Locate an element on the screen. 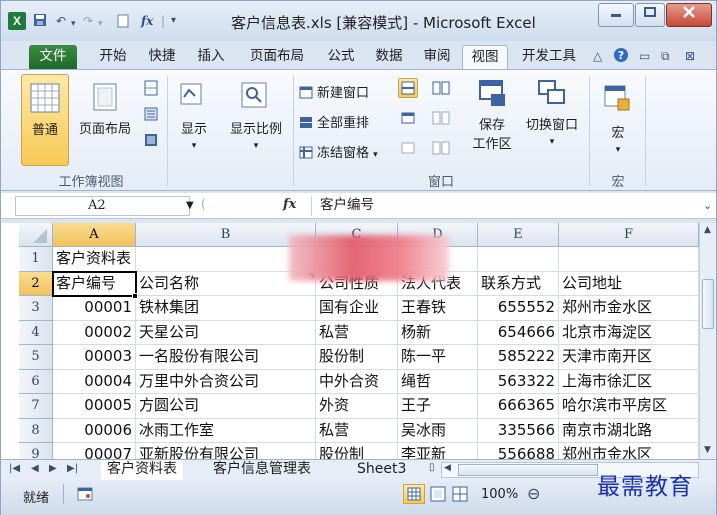 The height and width of the screenshot is (515, 717). view-side-by-side-icon is located at coordinates (441, 88).